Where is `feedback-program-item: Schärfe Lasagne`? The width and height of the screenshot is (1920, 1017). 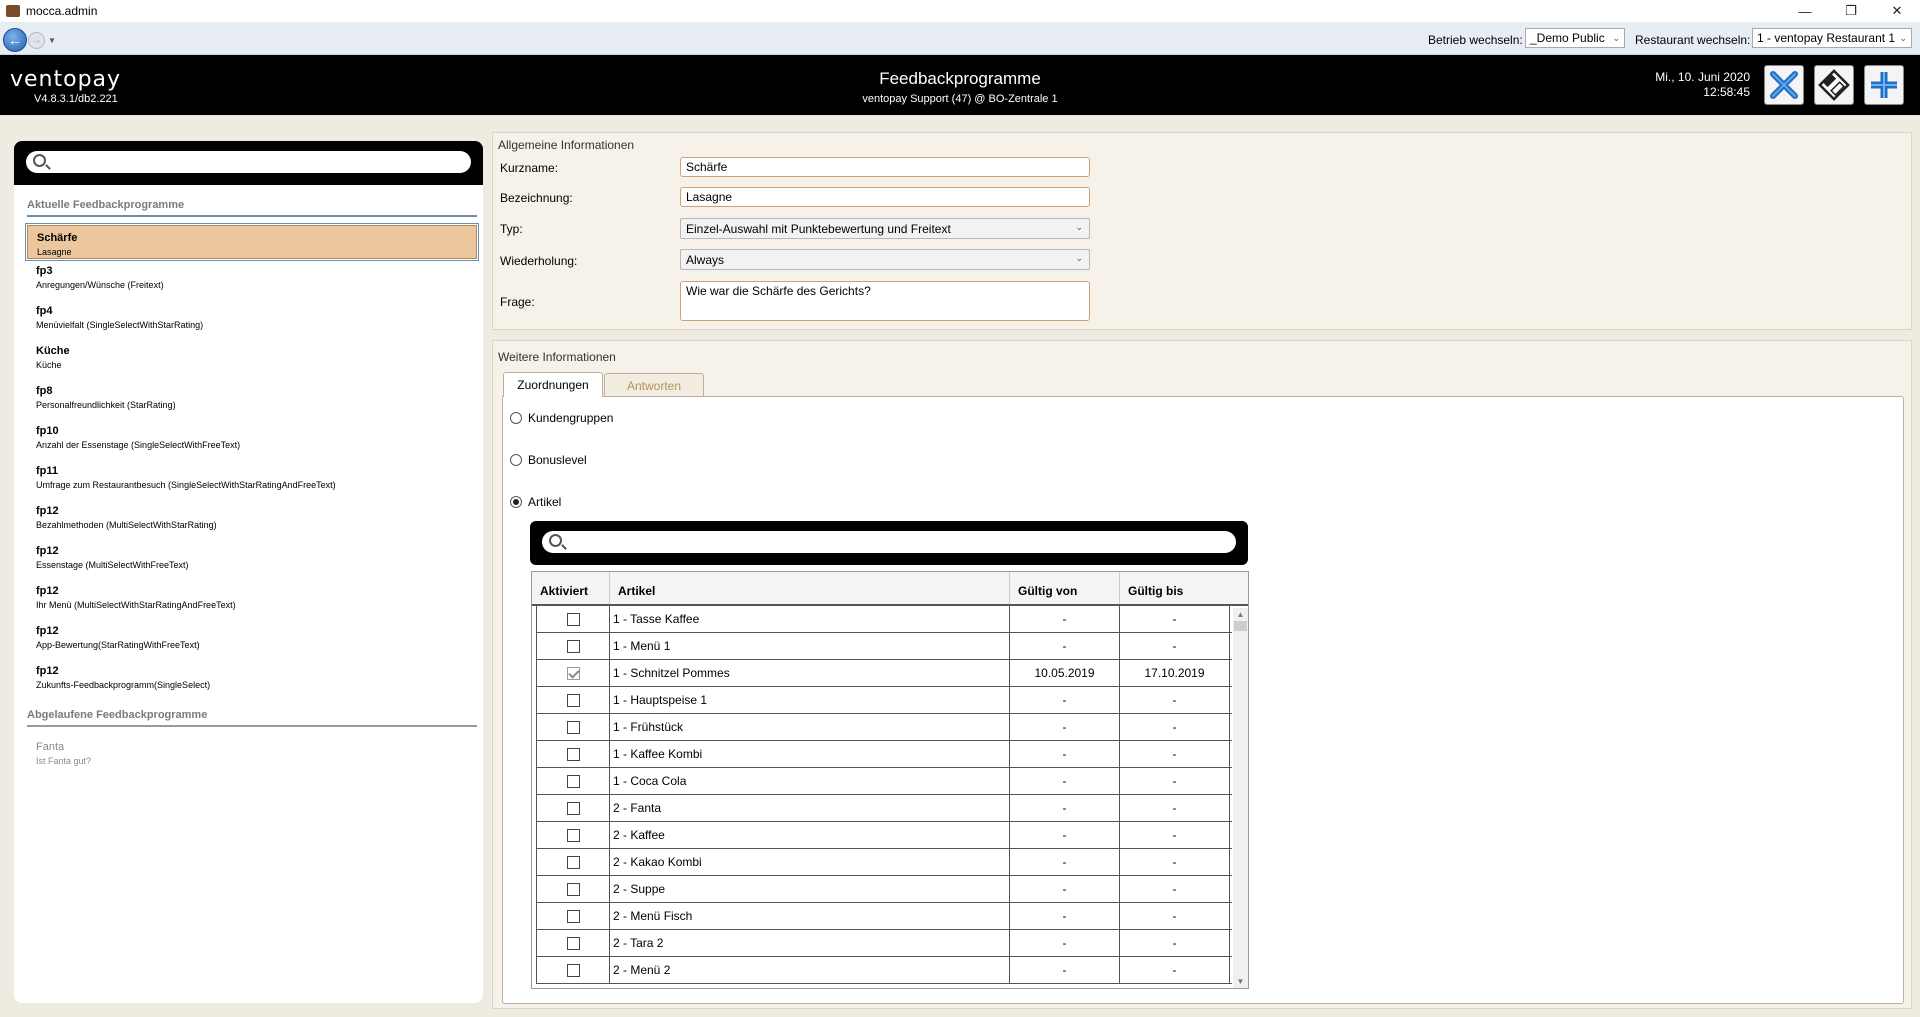
feedback-program-item: Schärfe Lasagne is located at coordinates (252, 242).